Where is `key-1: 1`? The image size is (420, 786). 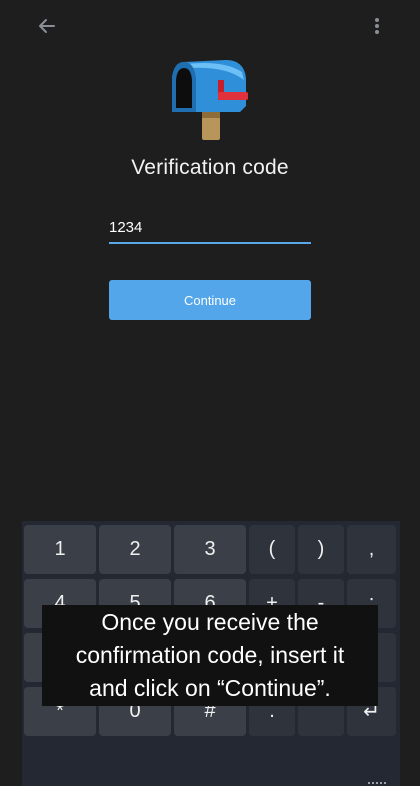 key-1: 1 is located at coordinates (60, 549).